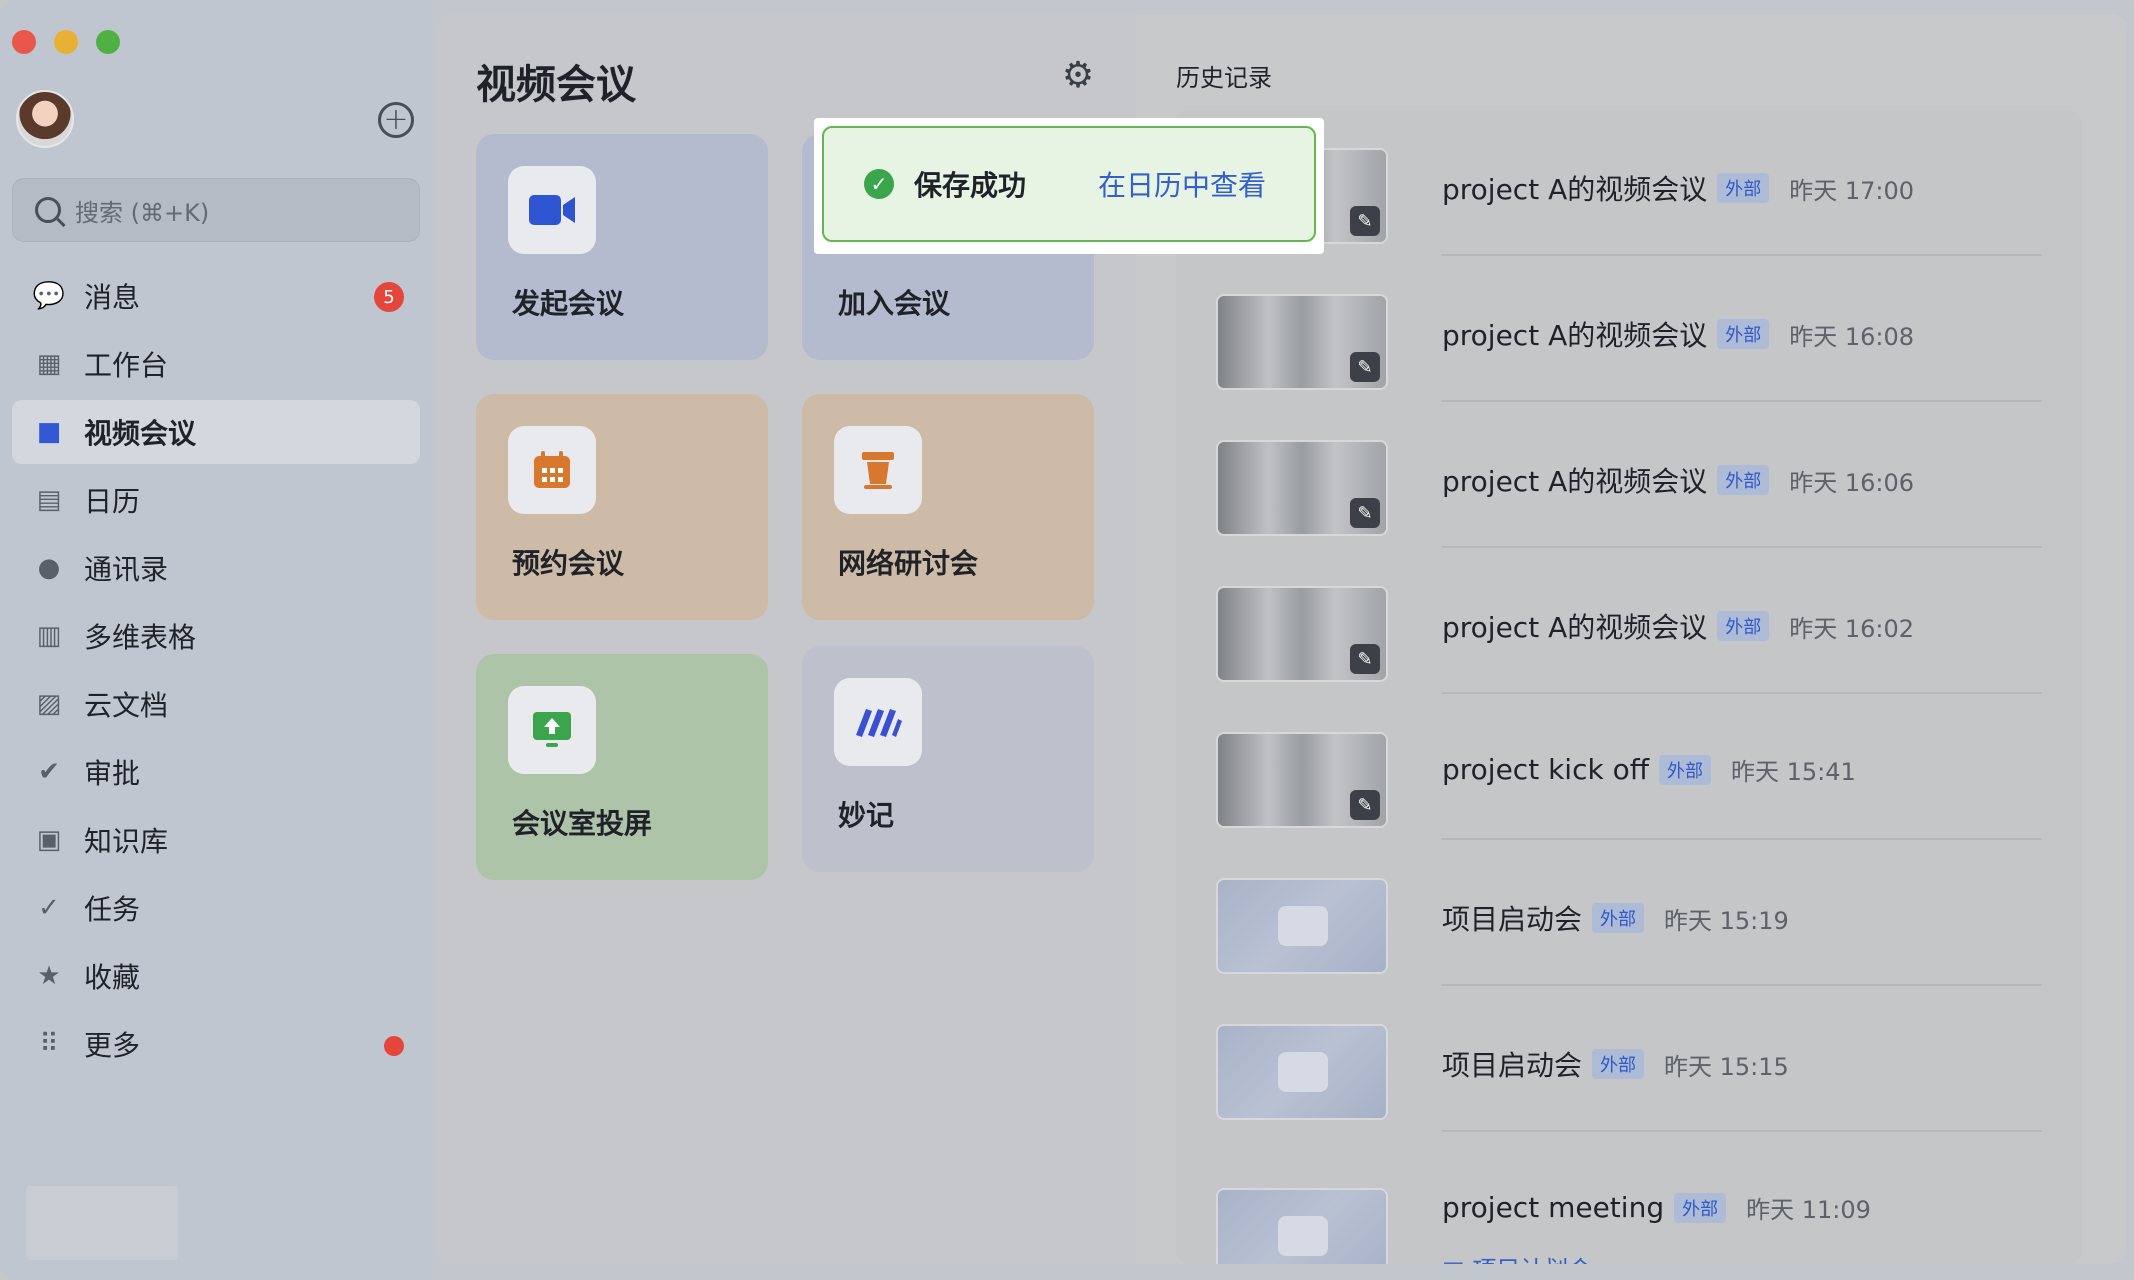  What do you see at coordinates (216, 500) in the screenshot?
I see `sidebar-item-calendar: ▤ 日历` at bounding box center [216, 500].